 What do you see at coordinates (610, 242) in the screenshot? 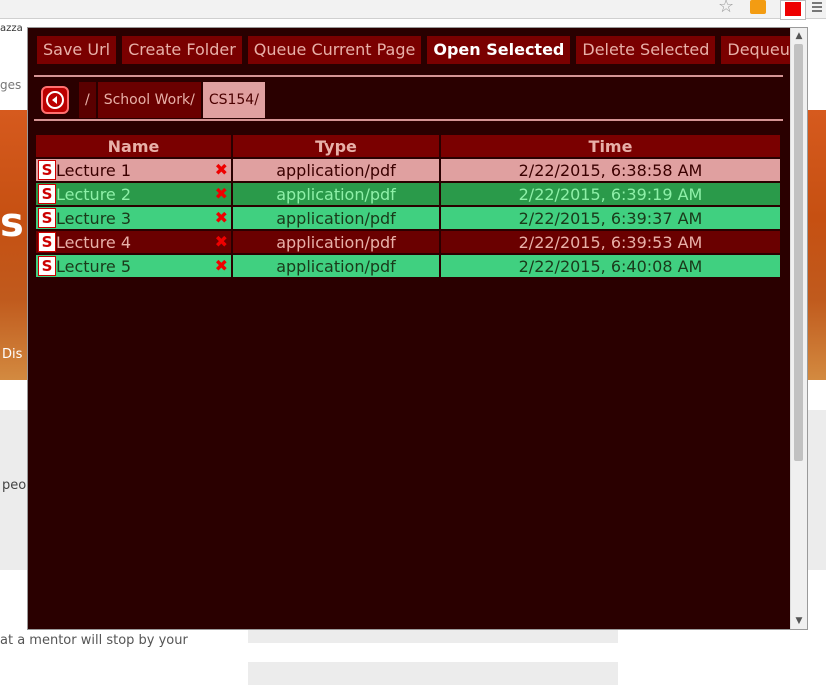
I see `time-cell: 2/22/2015, 6:39:53 AM` at bounding box center [610, 242].